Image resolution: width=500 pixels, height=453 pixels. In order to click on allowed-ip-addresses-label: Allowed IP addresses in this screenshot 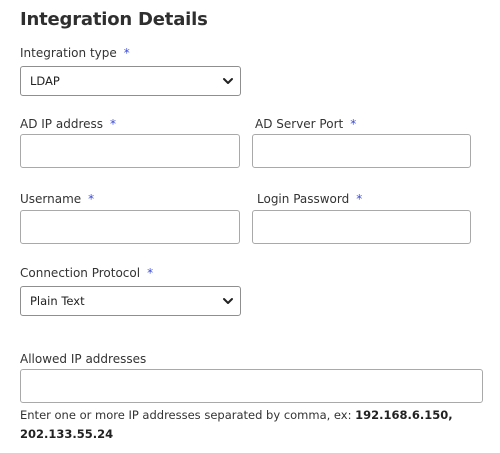, I will do `click(83, 359)`.